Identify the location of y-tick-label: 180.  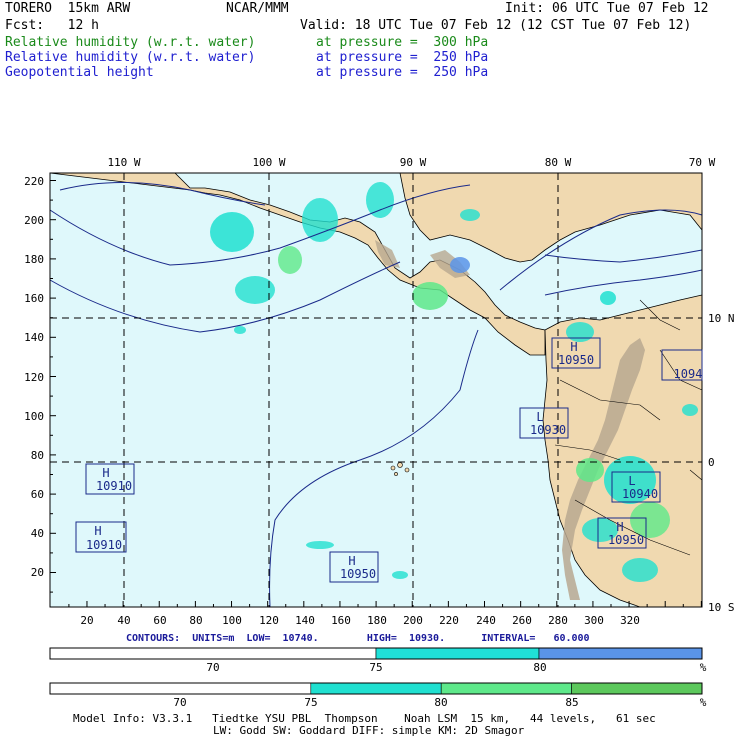
(34, 259).